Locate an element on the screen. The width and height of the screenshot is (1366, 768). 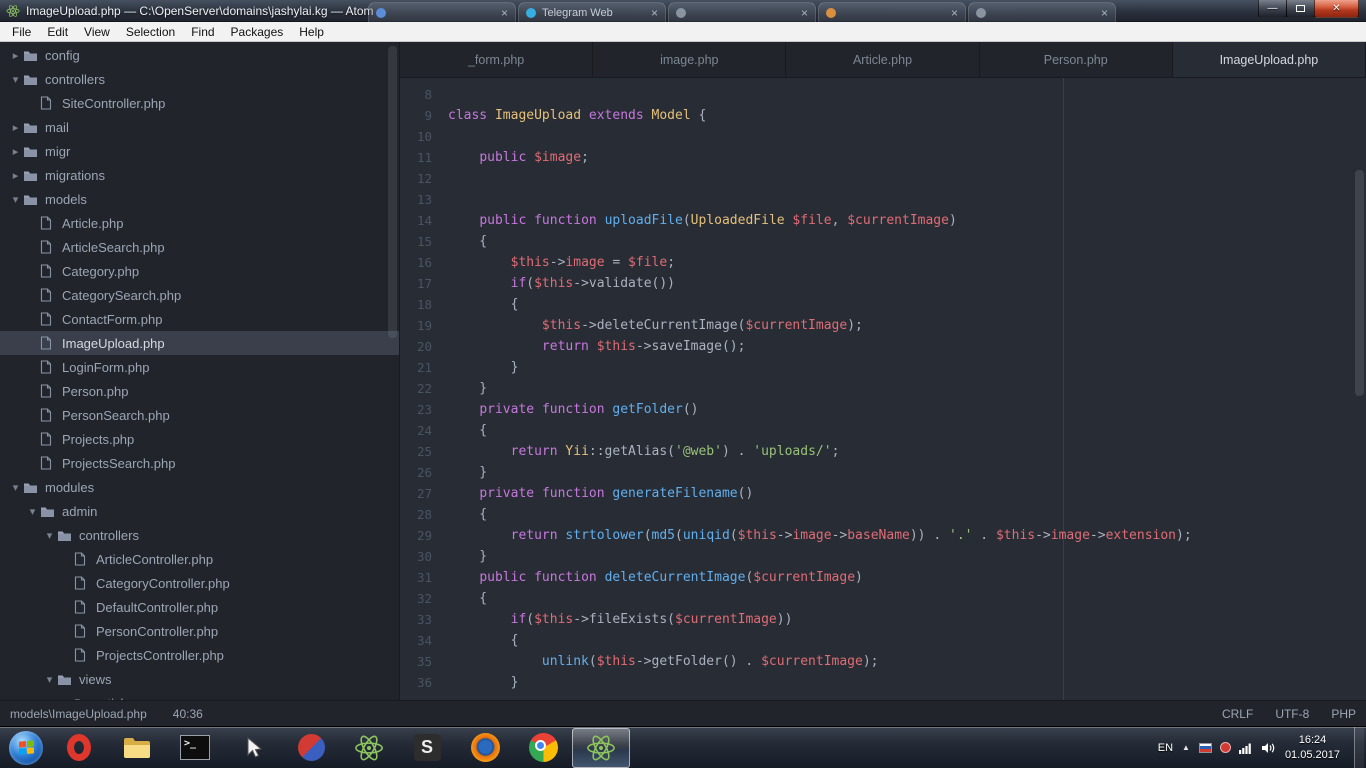
tree-file-loginform.php: LoginForm.php is located at coordinates (199, 367).